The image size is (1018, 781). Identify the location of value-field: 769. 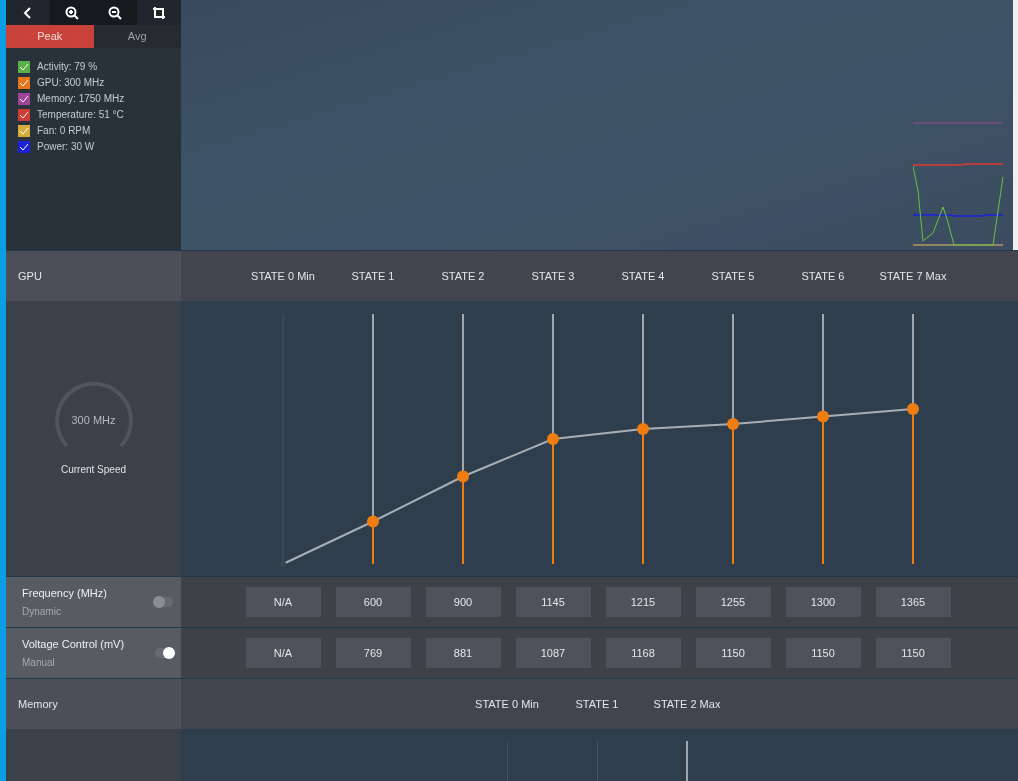
(373, 653).